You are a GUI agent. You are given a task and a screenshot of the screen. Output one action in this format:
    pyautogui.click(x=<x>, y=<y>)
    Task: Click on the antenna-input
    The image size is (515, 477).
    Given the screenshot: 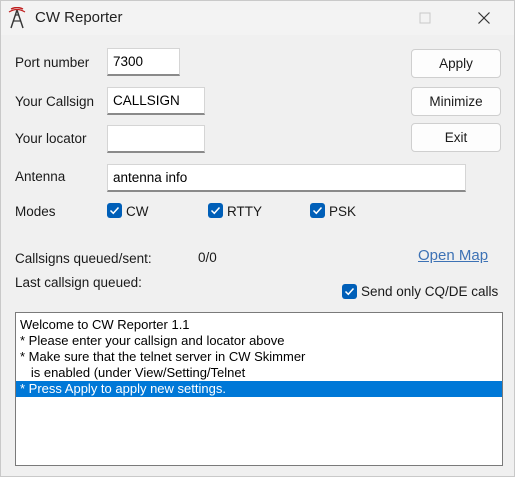 What is the action you would take?
    pyautogui.click(x=286, y=178)
    